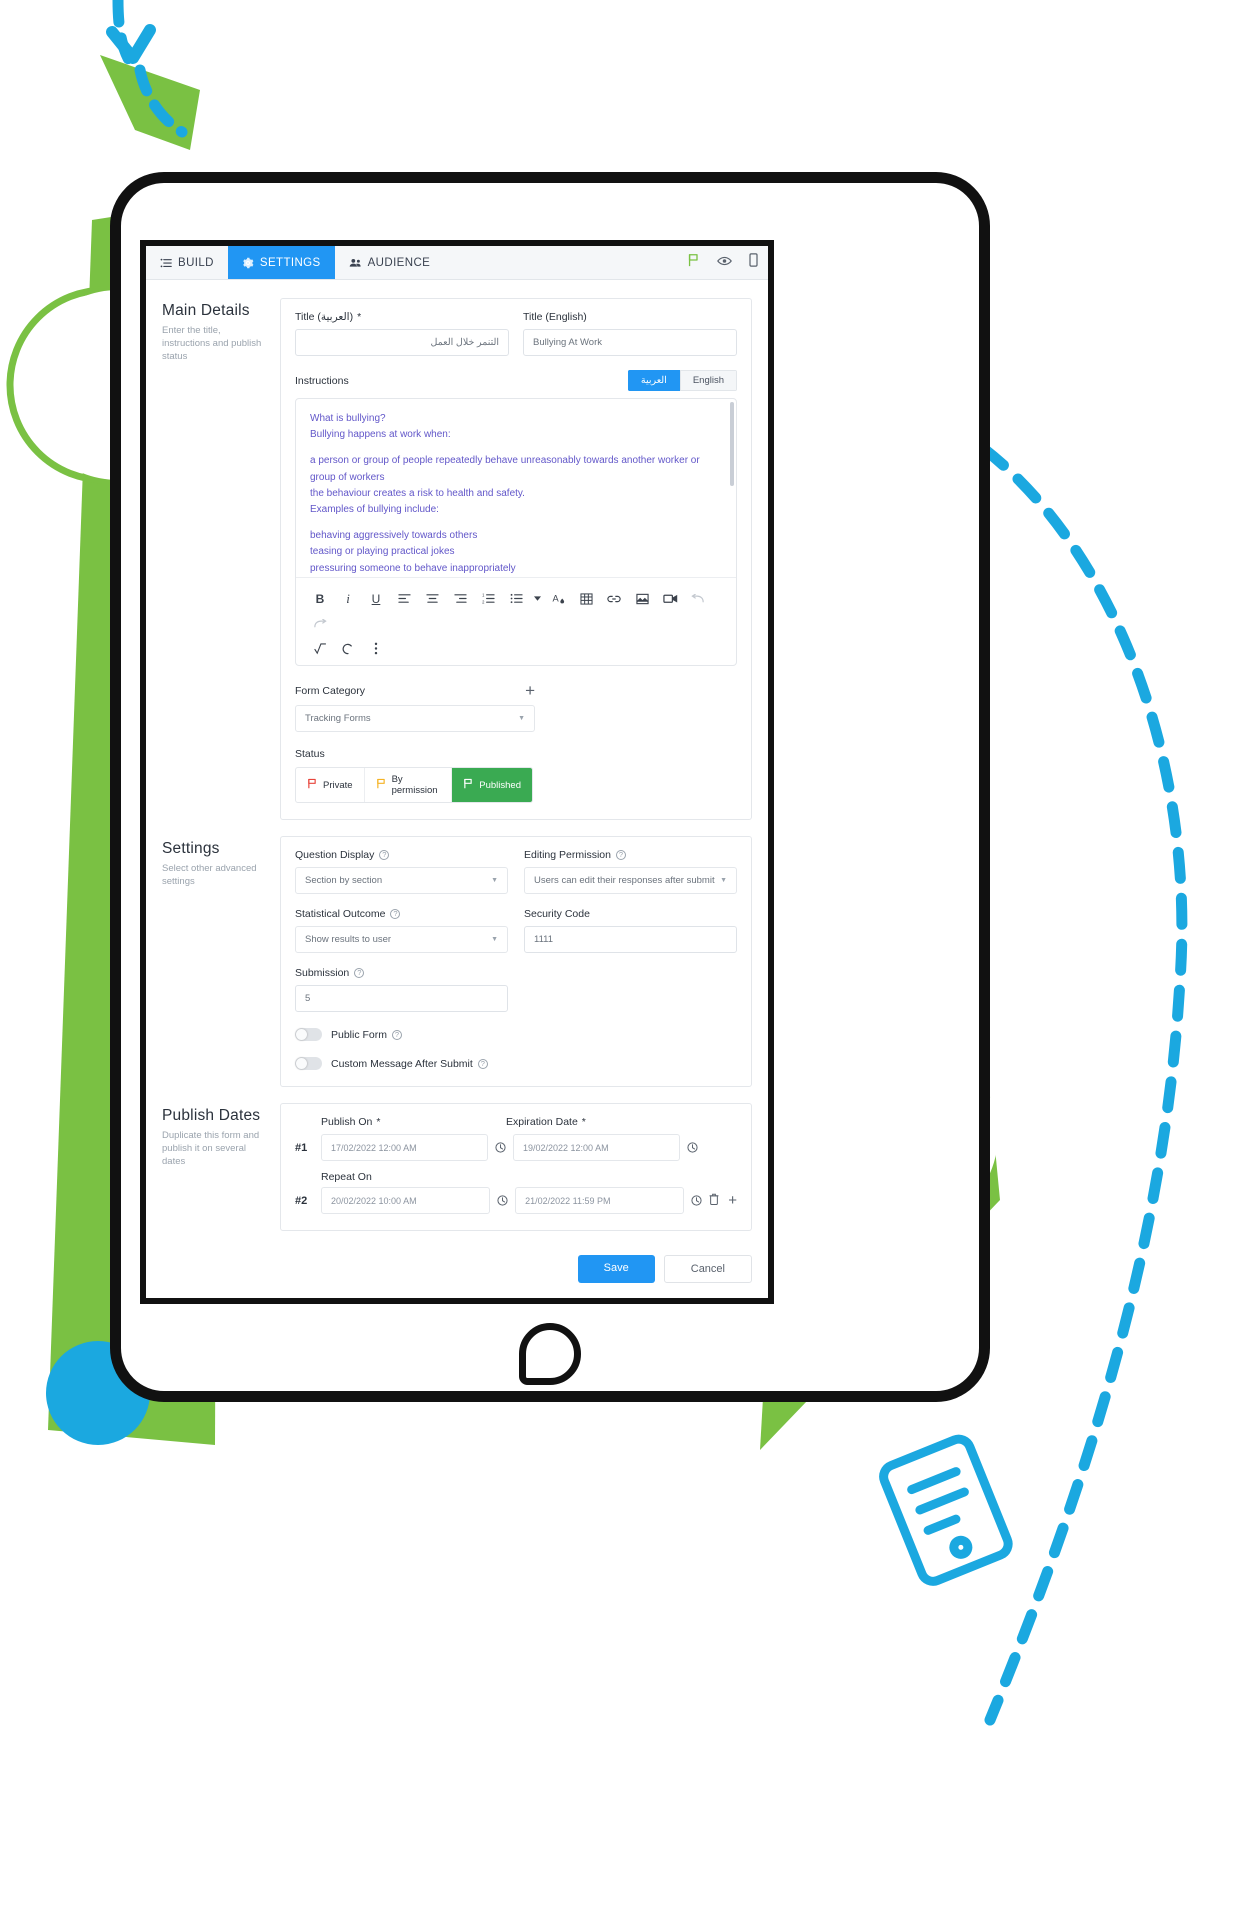 The width and height of the screenshot is (1253, 1920). I want to click on svg-text: 2, so click(483, 602).